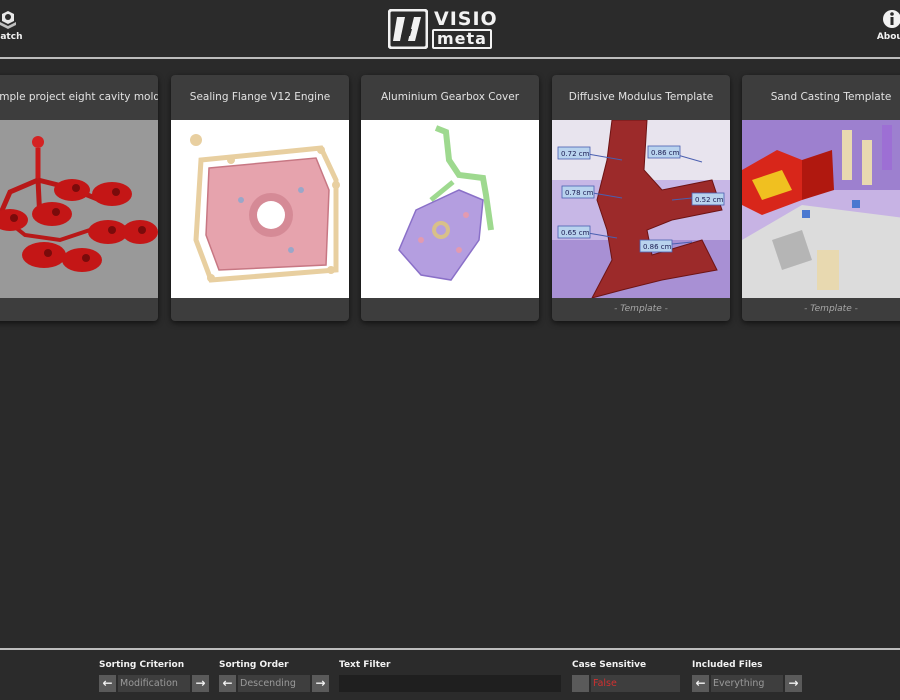 Image resolution: width=900 pixels, height=700 pixels. I want to click on visio-meta-logo: VISIO meta, so click(449, 29).